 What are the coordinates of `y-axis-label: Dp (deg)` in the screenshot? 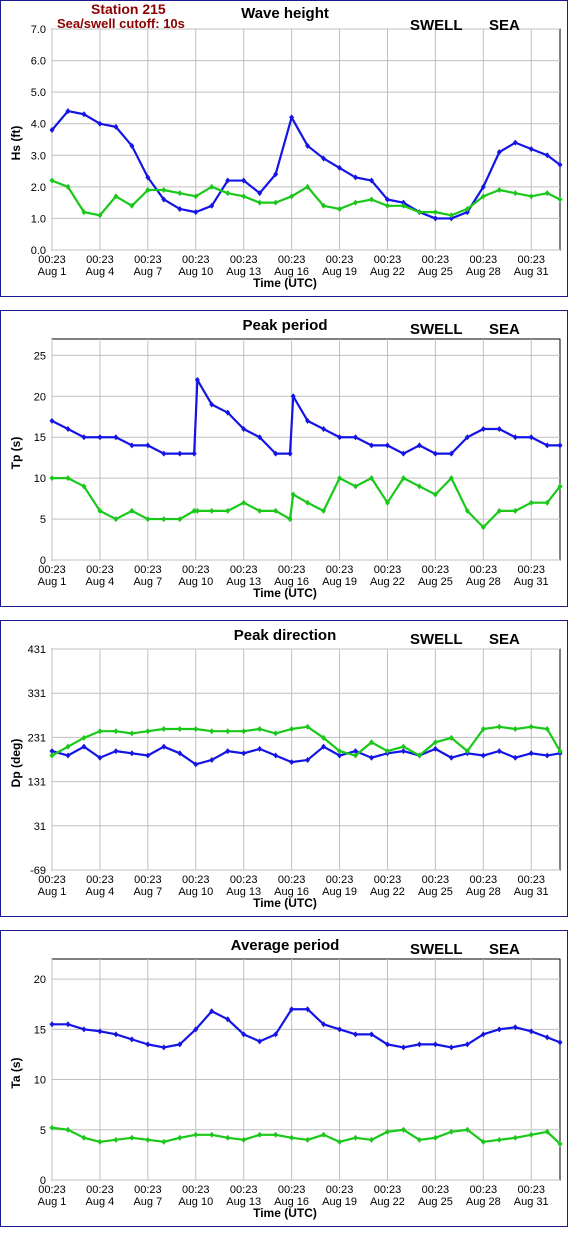 It's located at (16, 763).